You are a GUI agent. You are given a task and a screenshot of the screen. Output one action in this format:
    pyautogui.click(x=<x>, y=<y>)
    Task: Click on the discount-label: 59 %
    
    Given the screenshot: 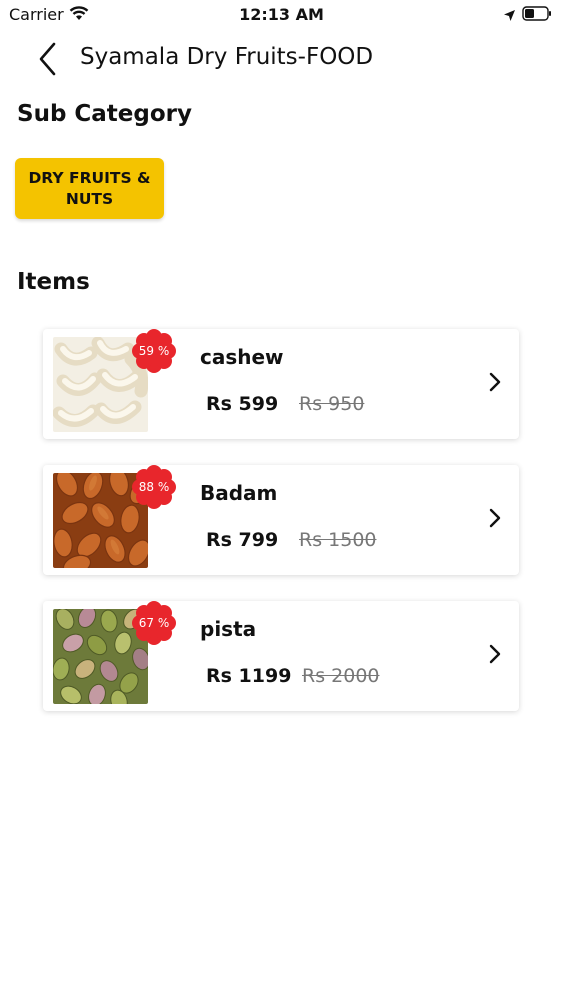 What is the action you would take?
    pyautogui.click(x=154, y=351)
    